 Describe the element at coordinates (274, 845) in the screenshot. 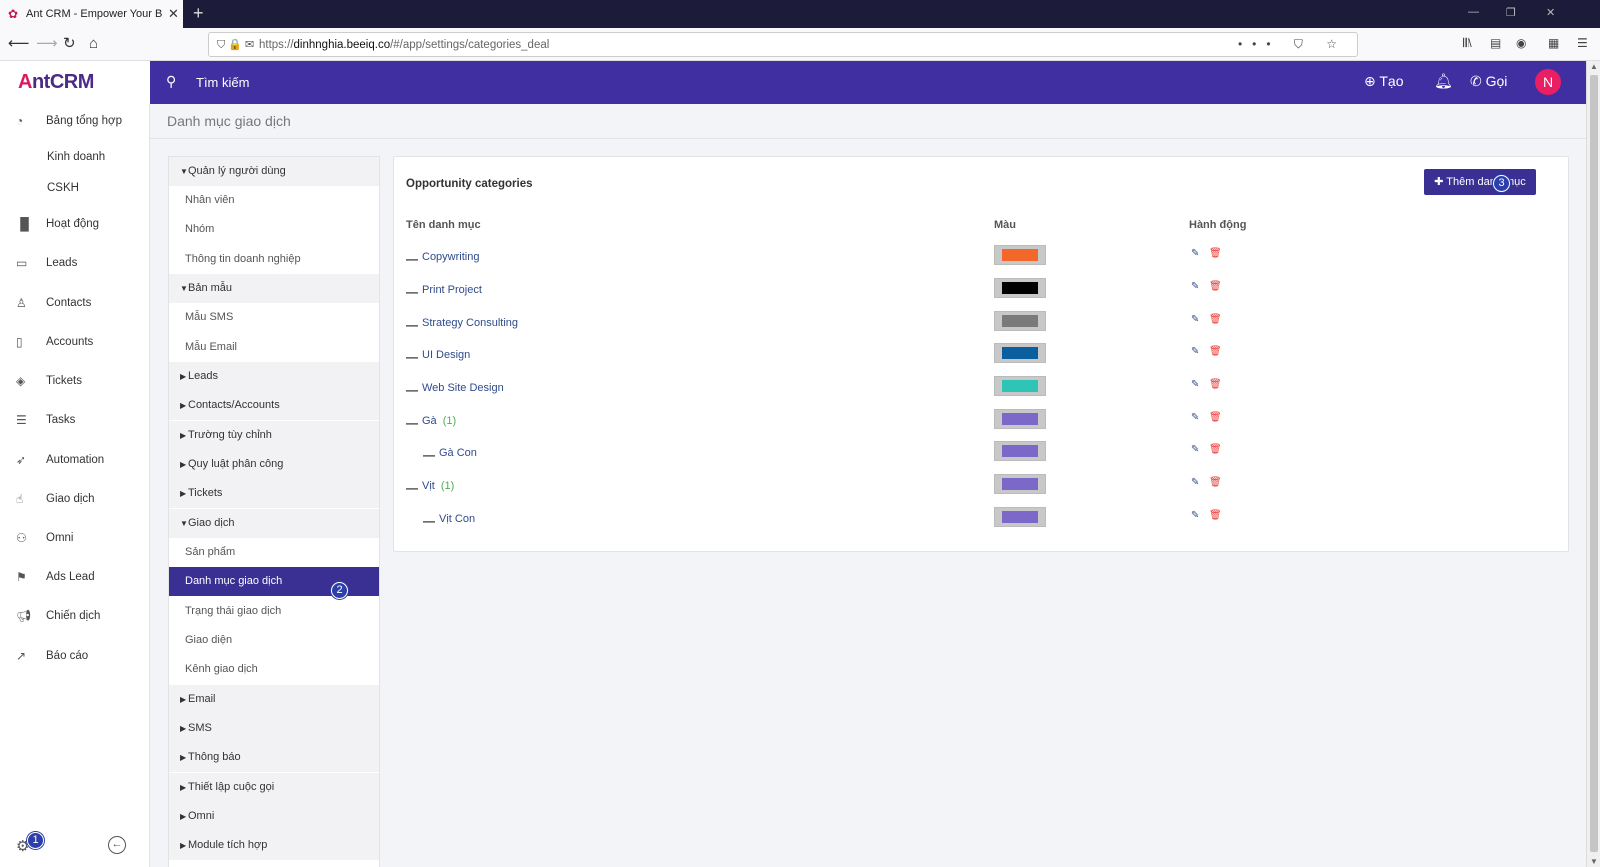

I see `menu-group-modules: ▶ Module tích hợp` at that location.